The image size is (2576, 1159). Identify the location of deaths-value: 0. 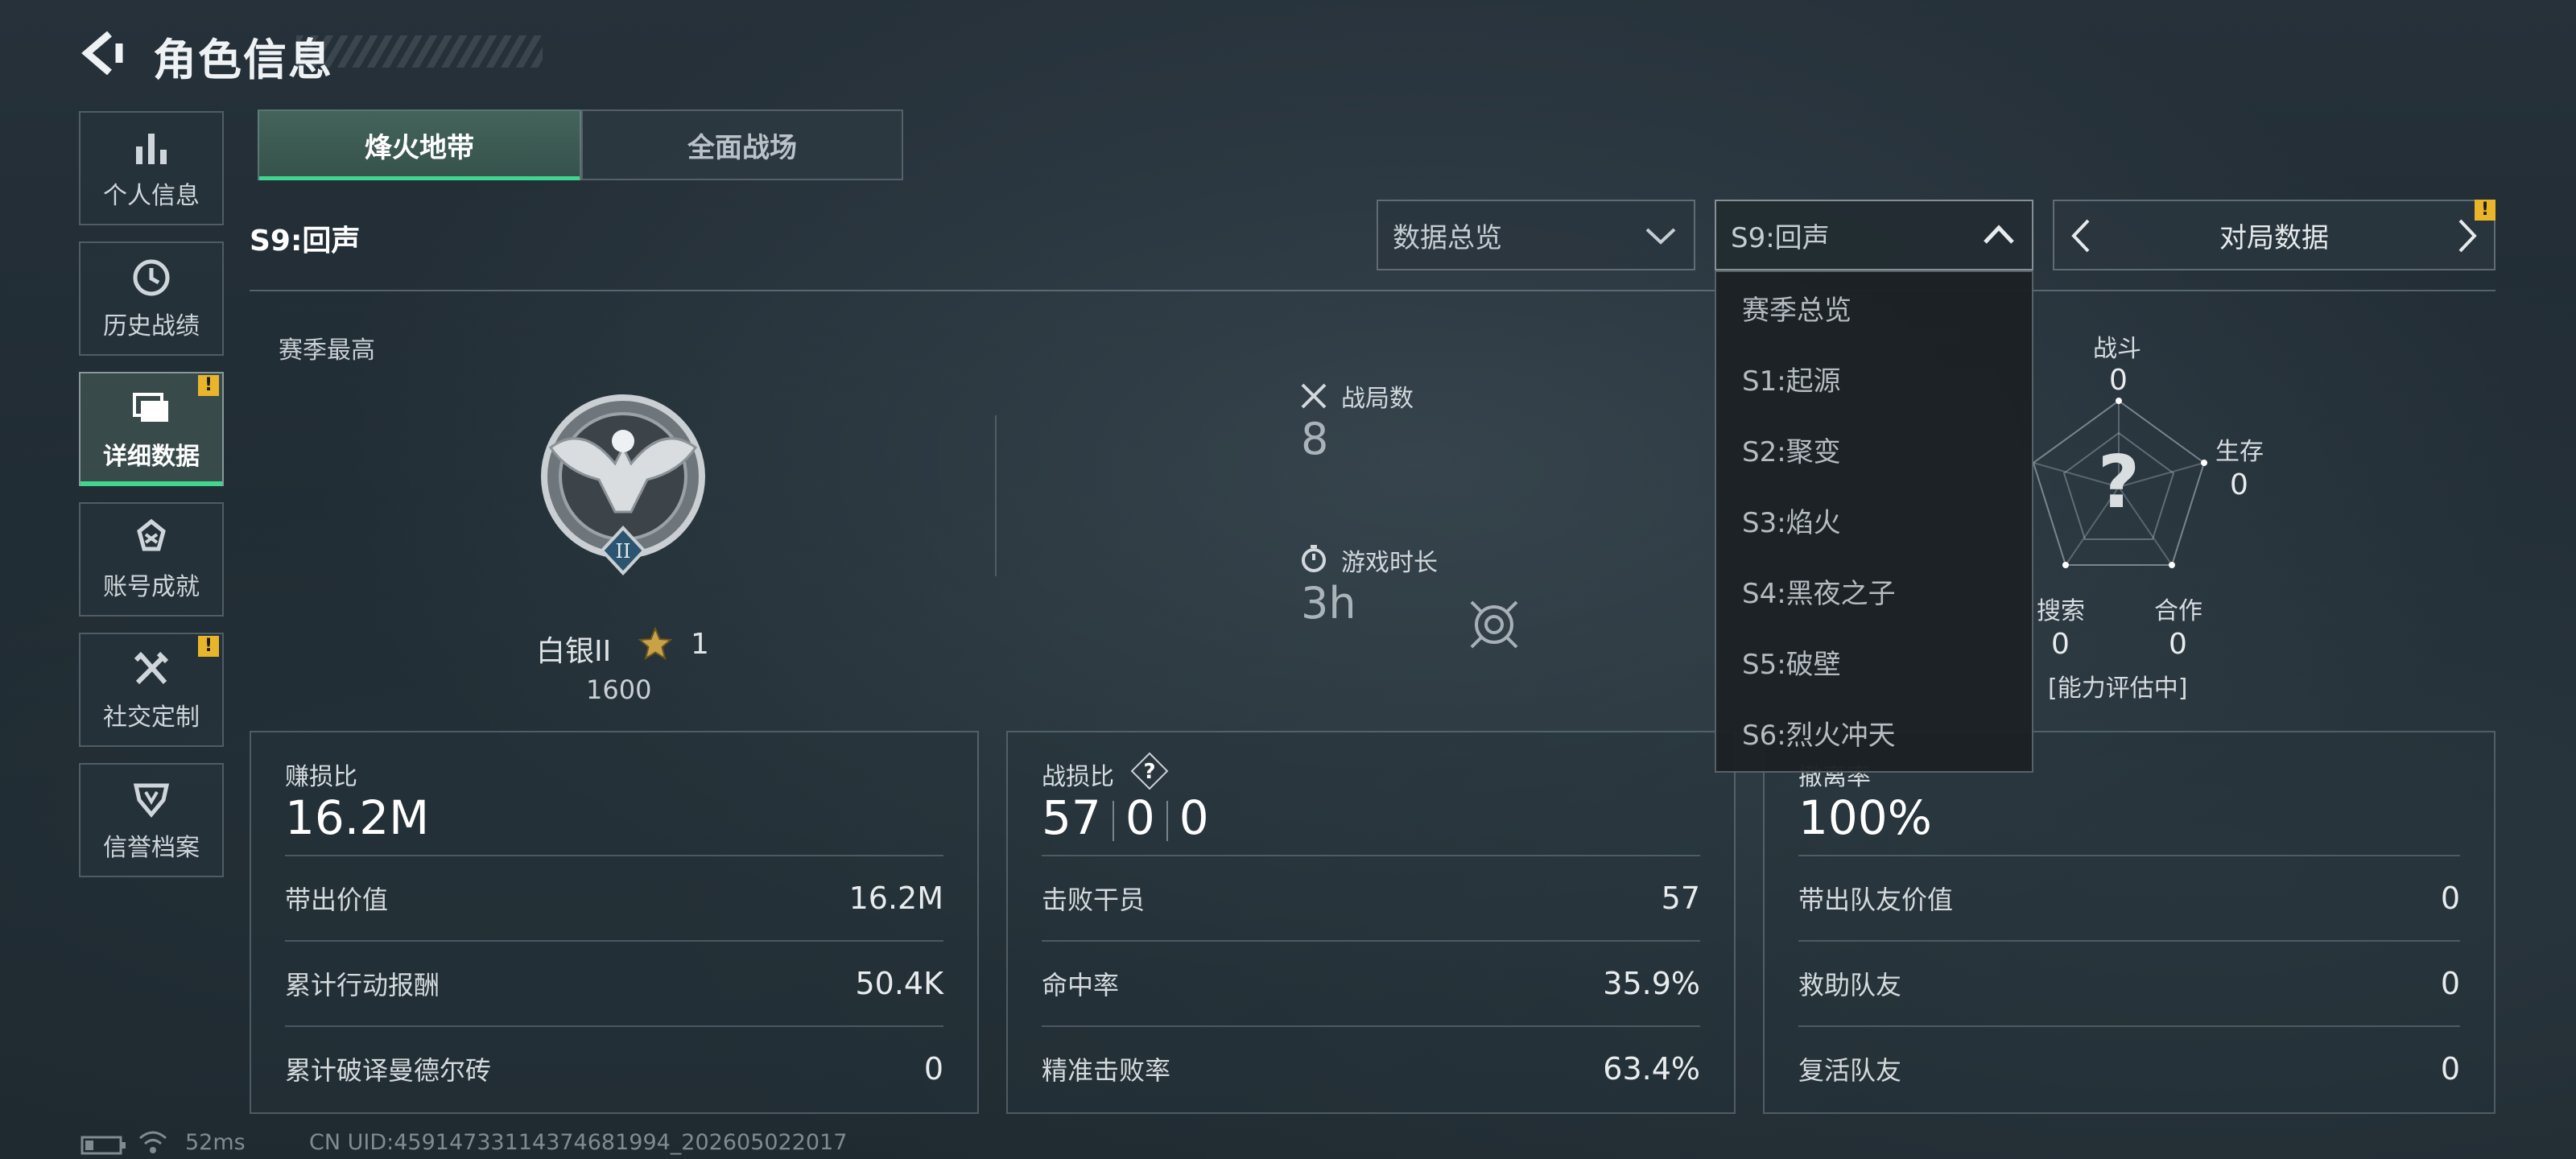
(1140, 817).